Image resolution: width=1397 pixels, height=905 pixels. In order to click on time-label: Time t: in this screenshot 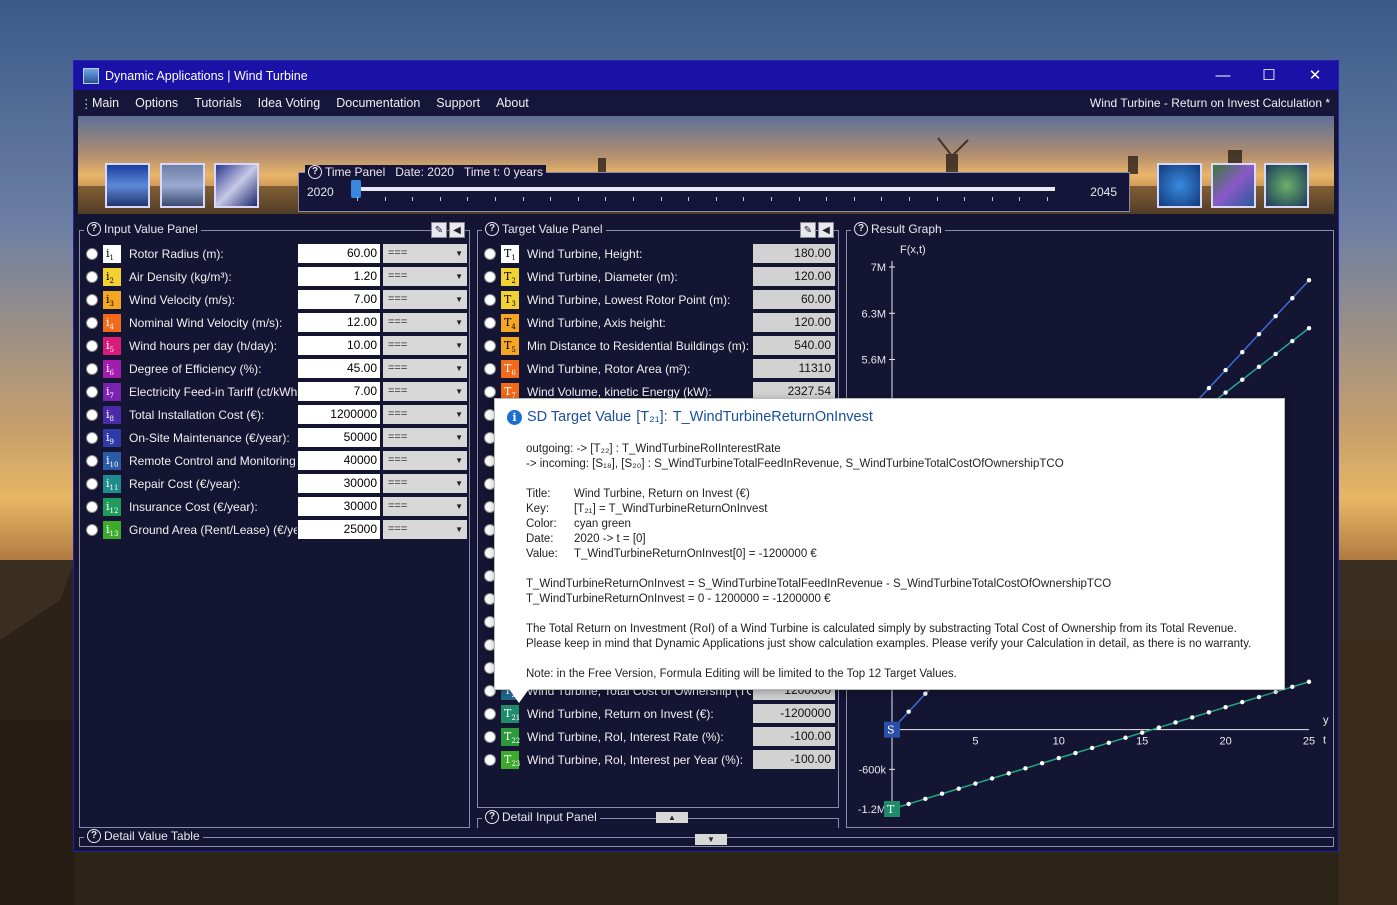, I will do `click(482, 172)`.